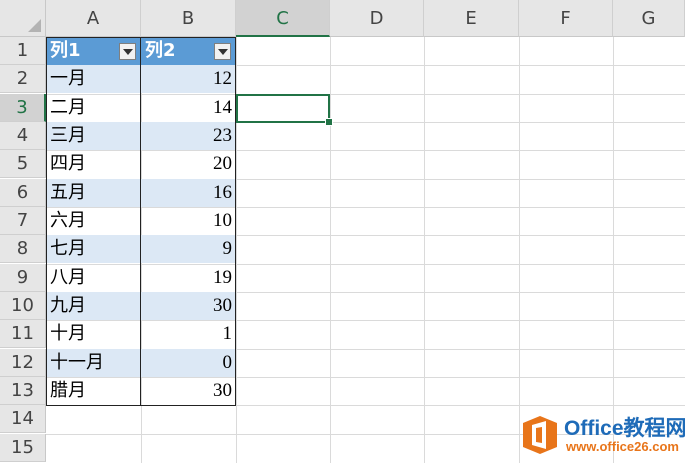  What do you see at coordinates (283, 108) in the screenshot?
I see `active-cell-c3` at bounding box center [283, 108].